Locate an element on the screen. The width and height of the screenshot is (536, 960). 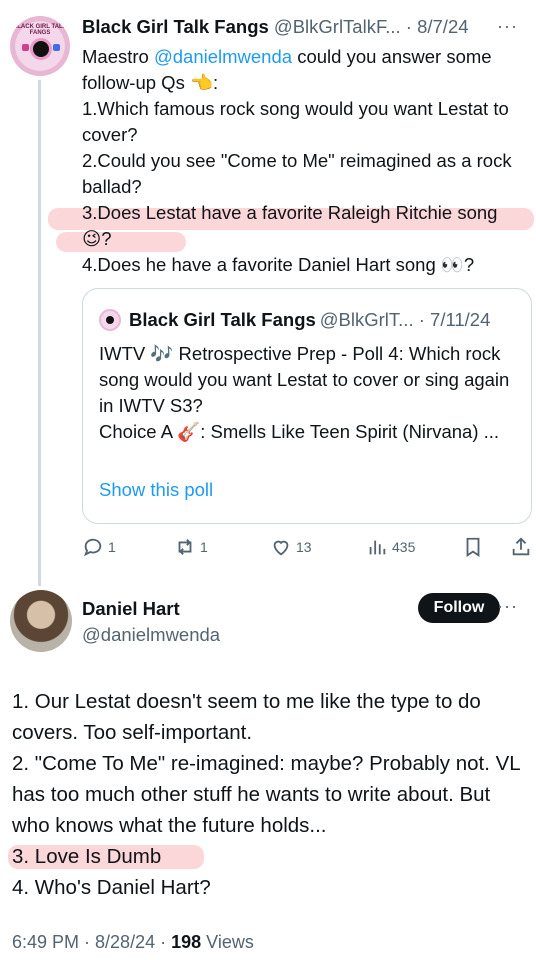
tweet-metadata: 6:49 PM · 8/28/24 · 198 Views is located at coordinates (133, 942).